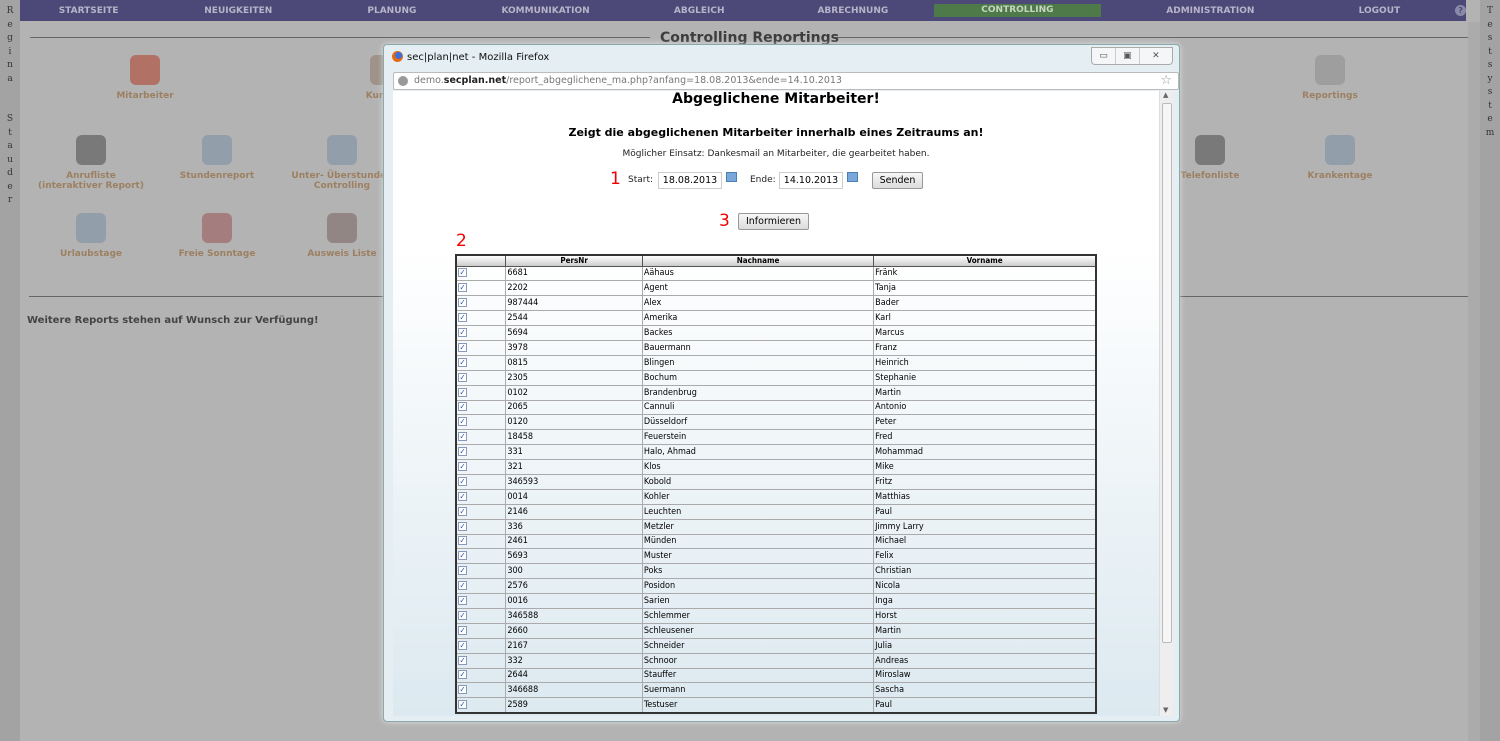 This screenshot has width=1500, height=741. What do you see at coordinates (699, 11) in the screenshot?
I see `nav-abgleich: ABGLEICH` at bounding box center [699, 11].